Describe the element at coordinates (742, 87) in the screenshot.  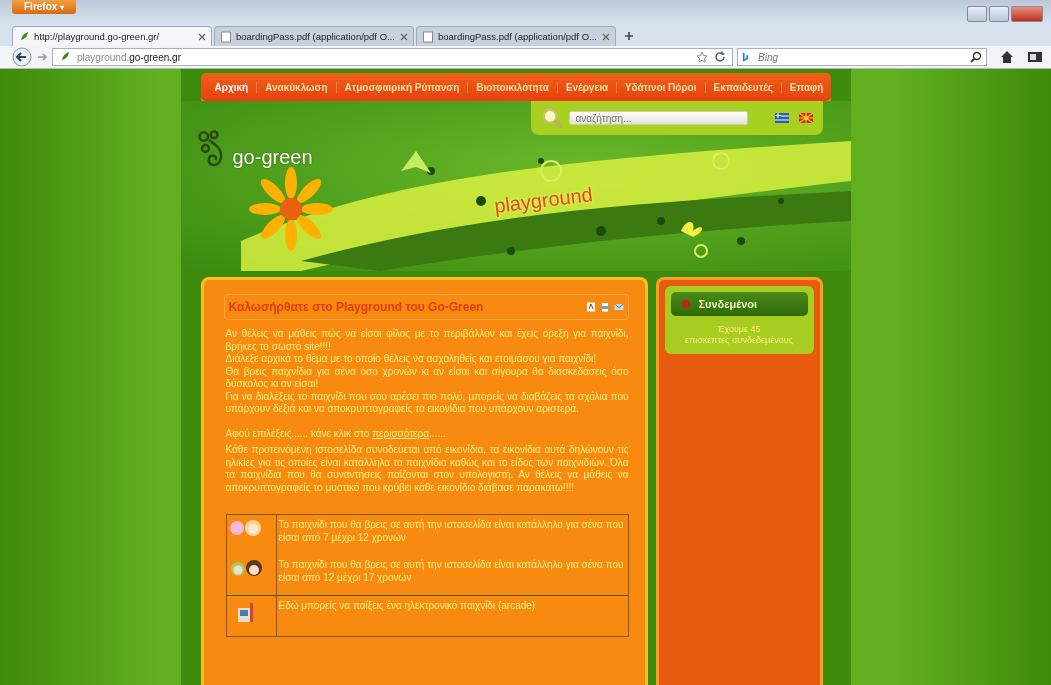
I see `menu-link: Εκπαιδευτές` at that location.